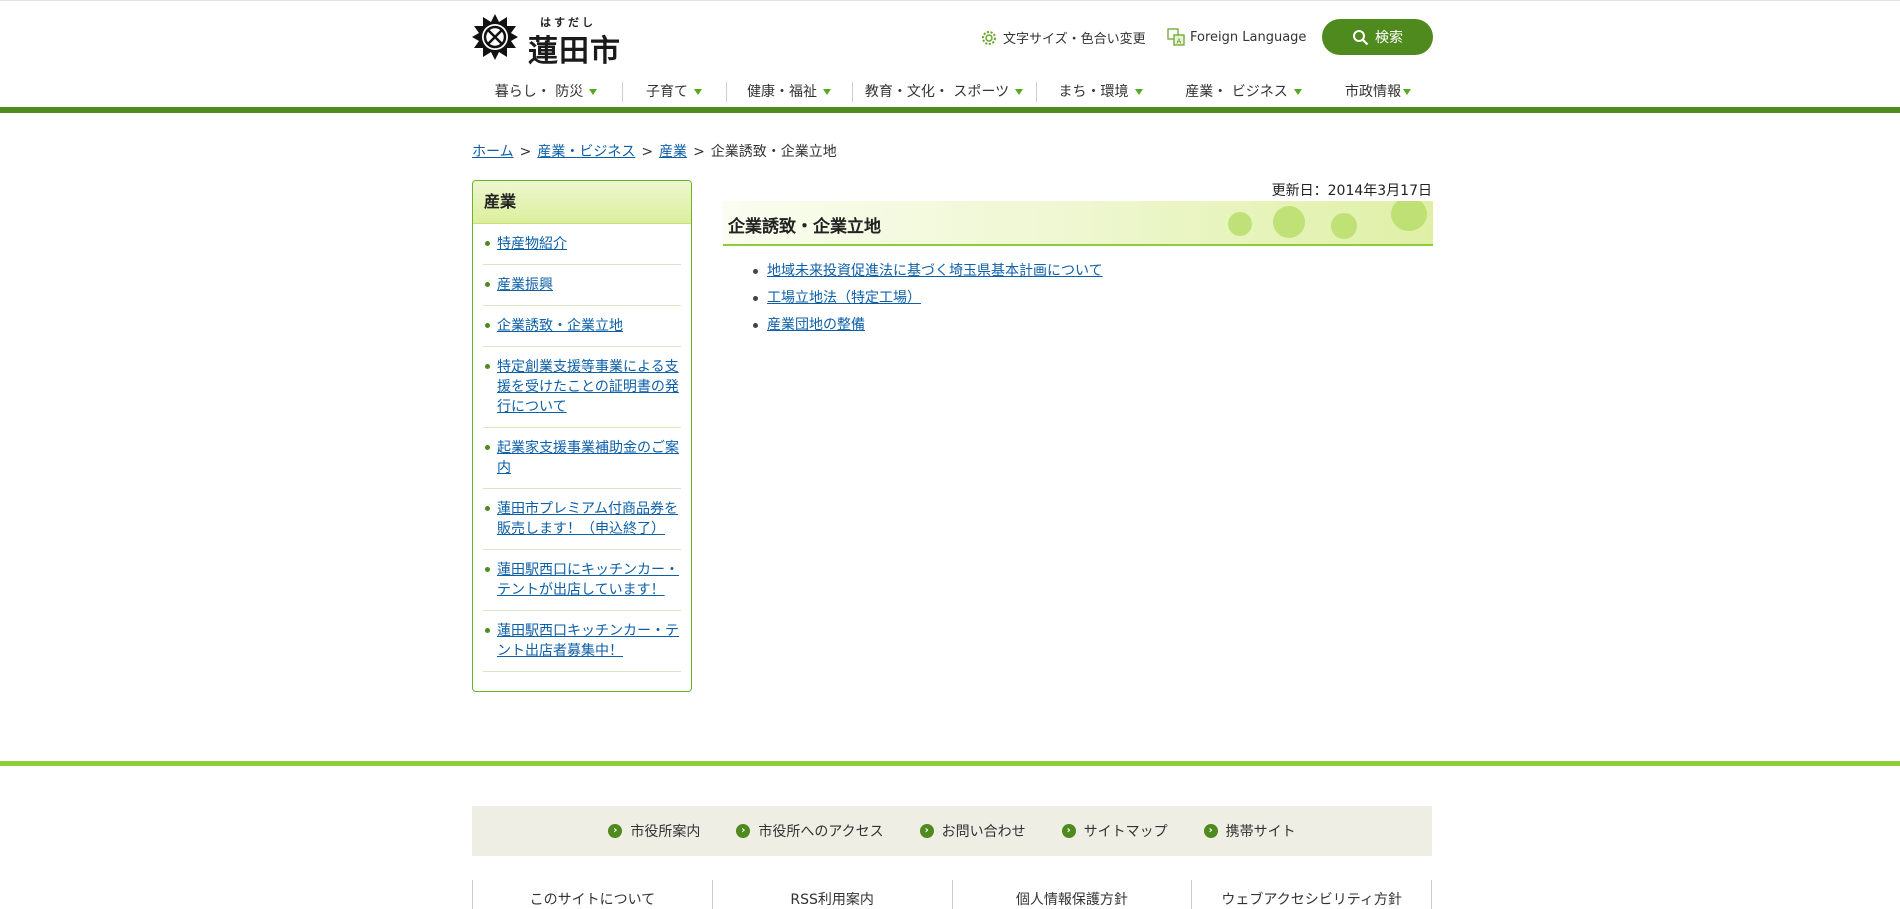  I want to click on footer-nav-access: › 市役所へのアクセス, so click(810, 831).